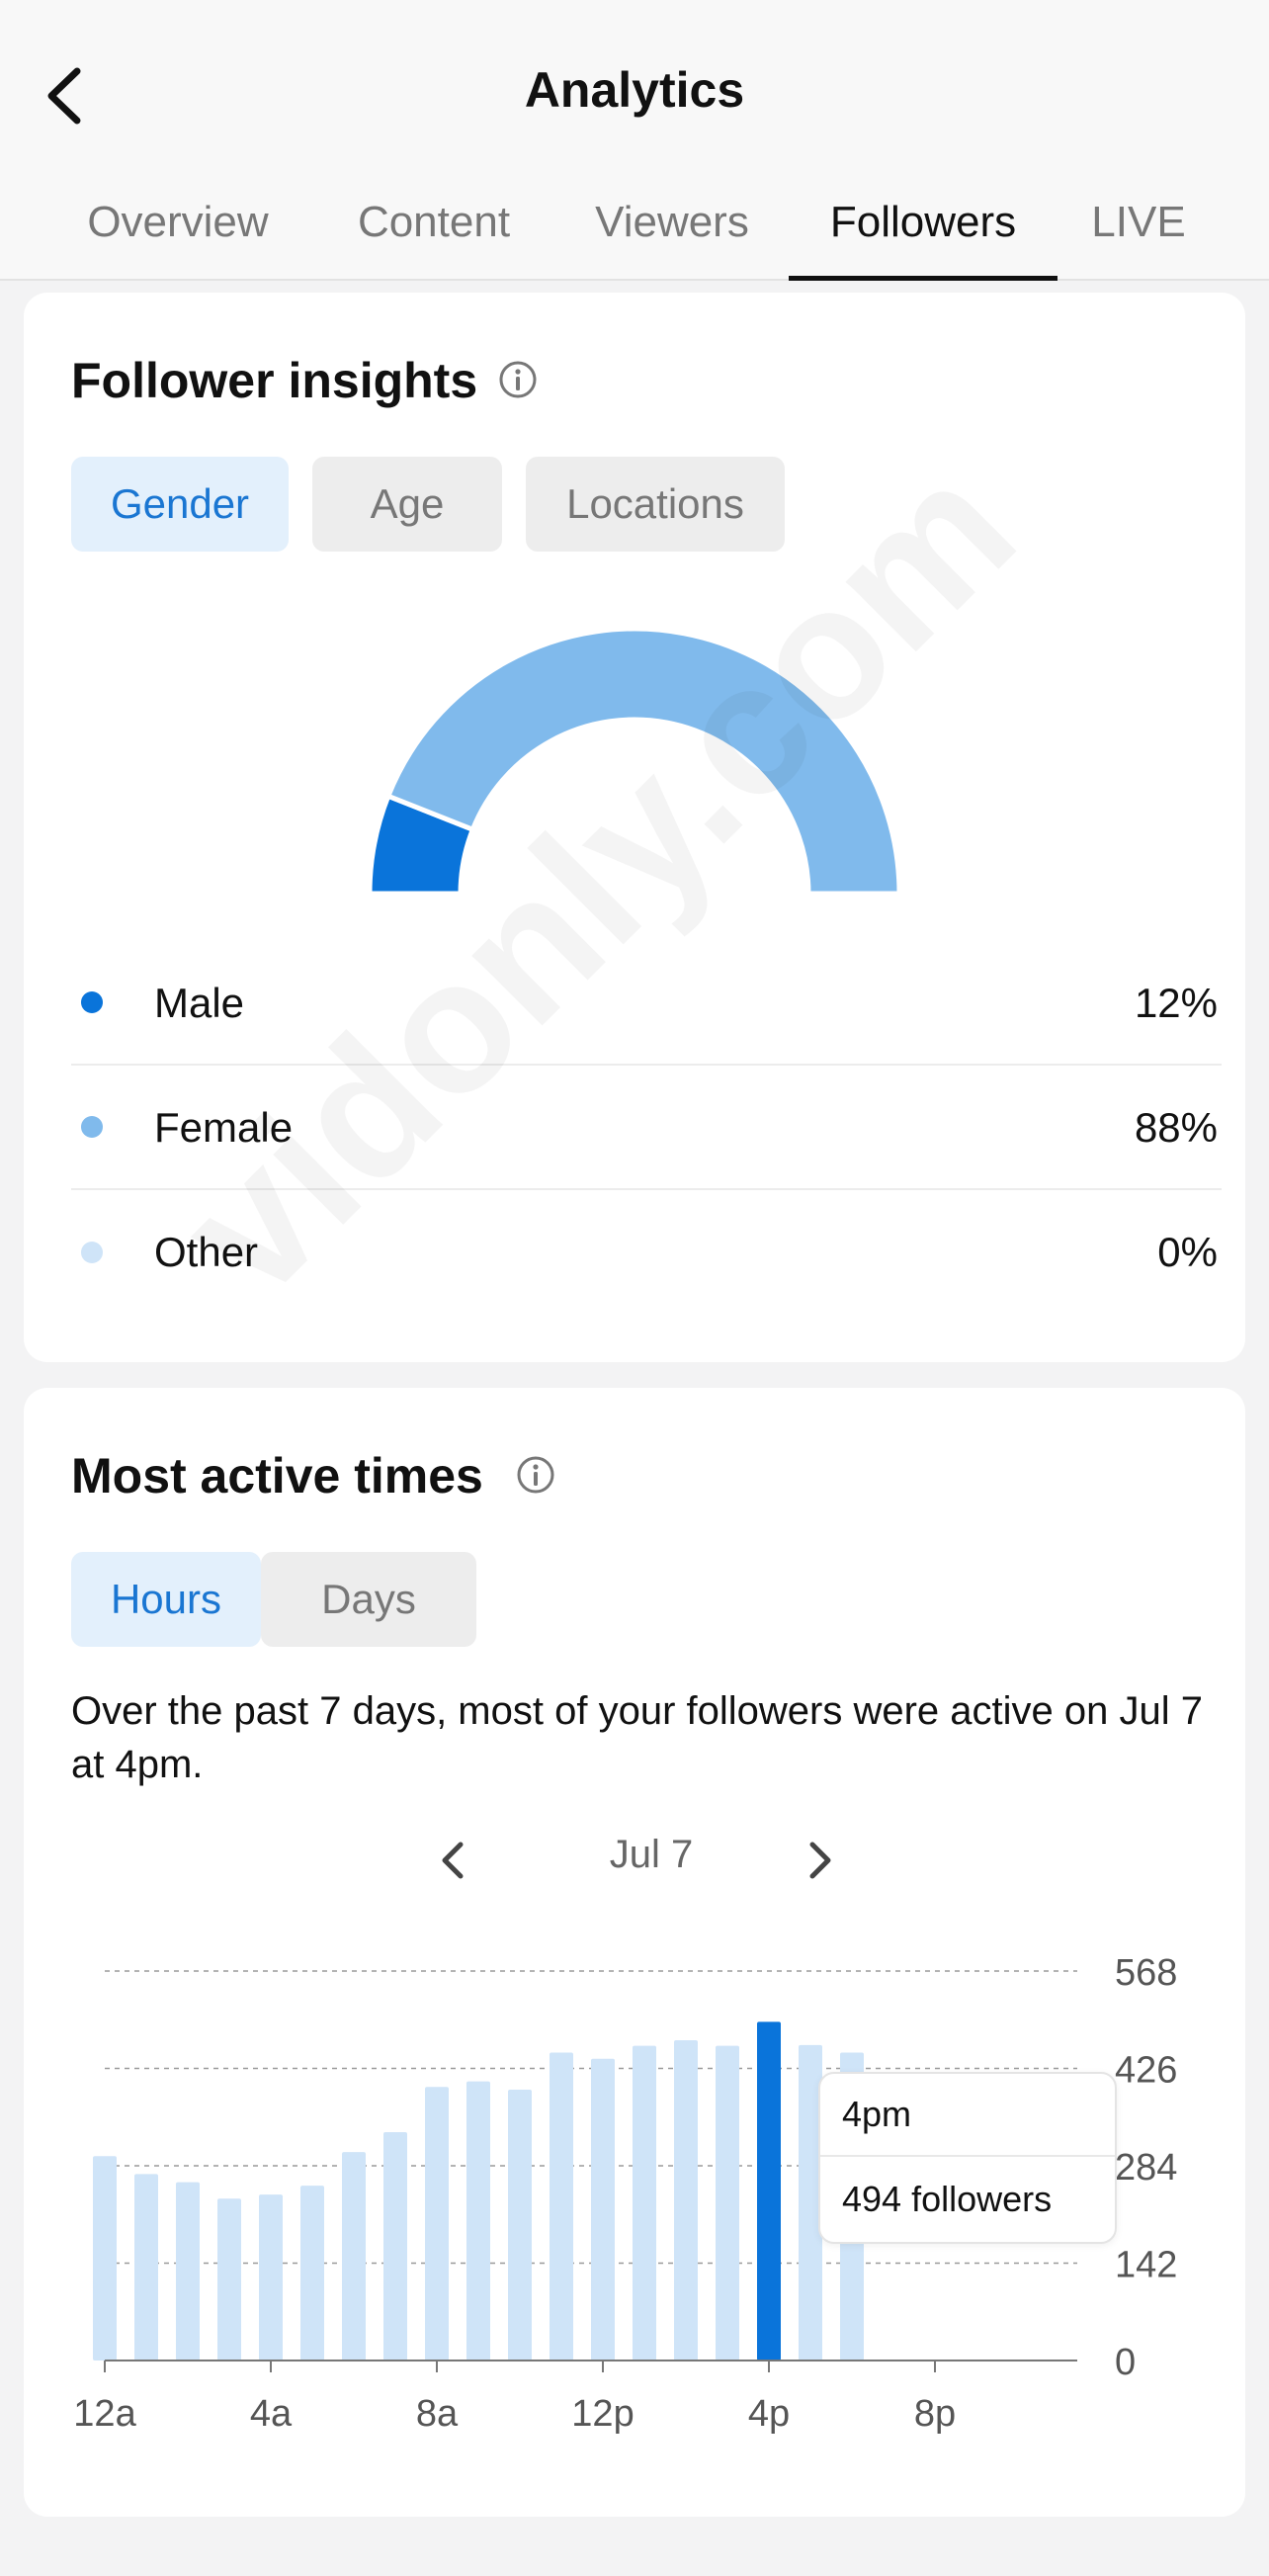 This screenshot has height=2576, width=1269. What do you see at coordinates (354, 2256) in the screenshot?
I see `bar-6a` at bounding box center [354, 2256].